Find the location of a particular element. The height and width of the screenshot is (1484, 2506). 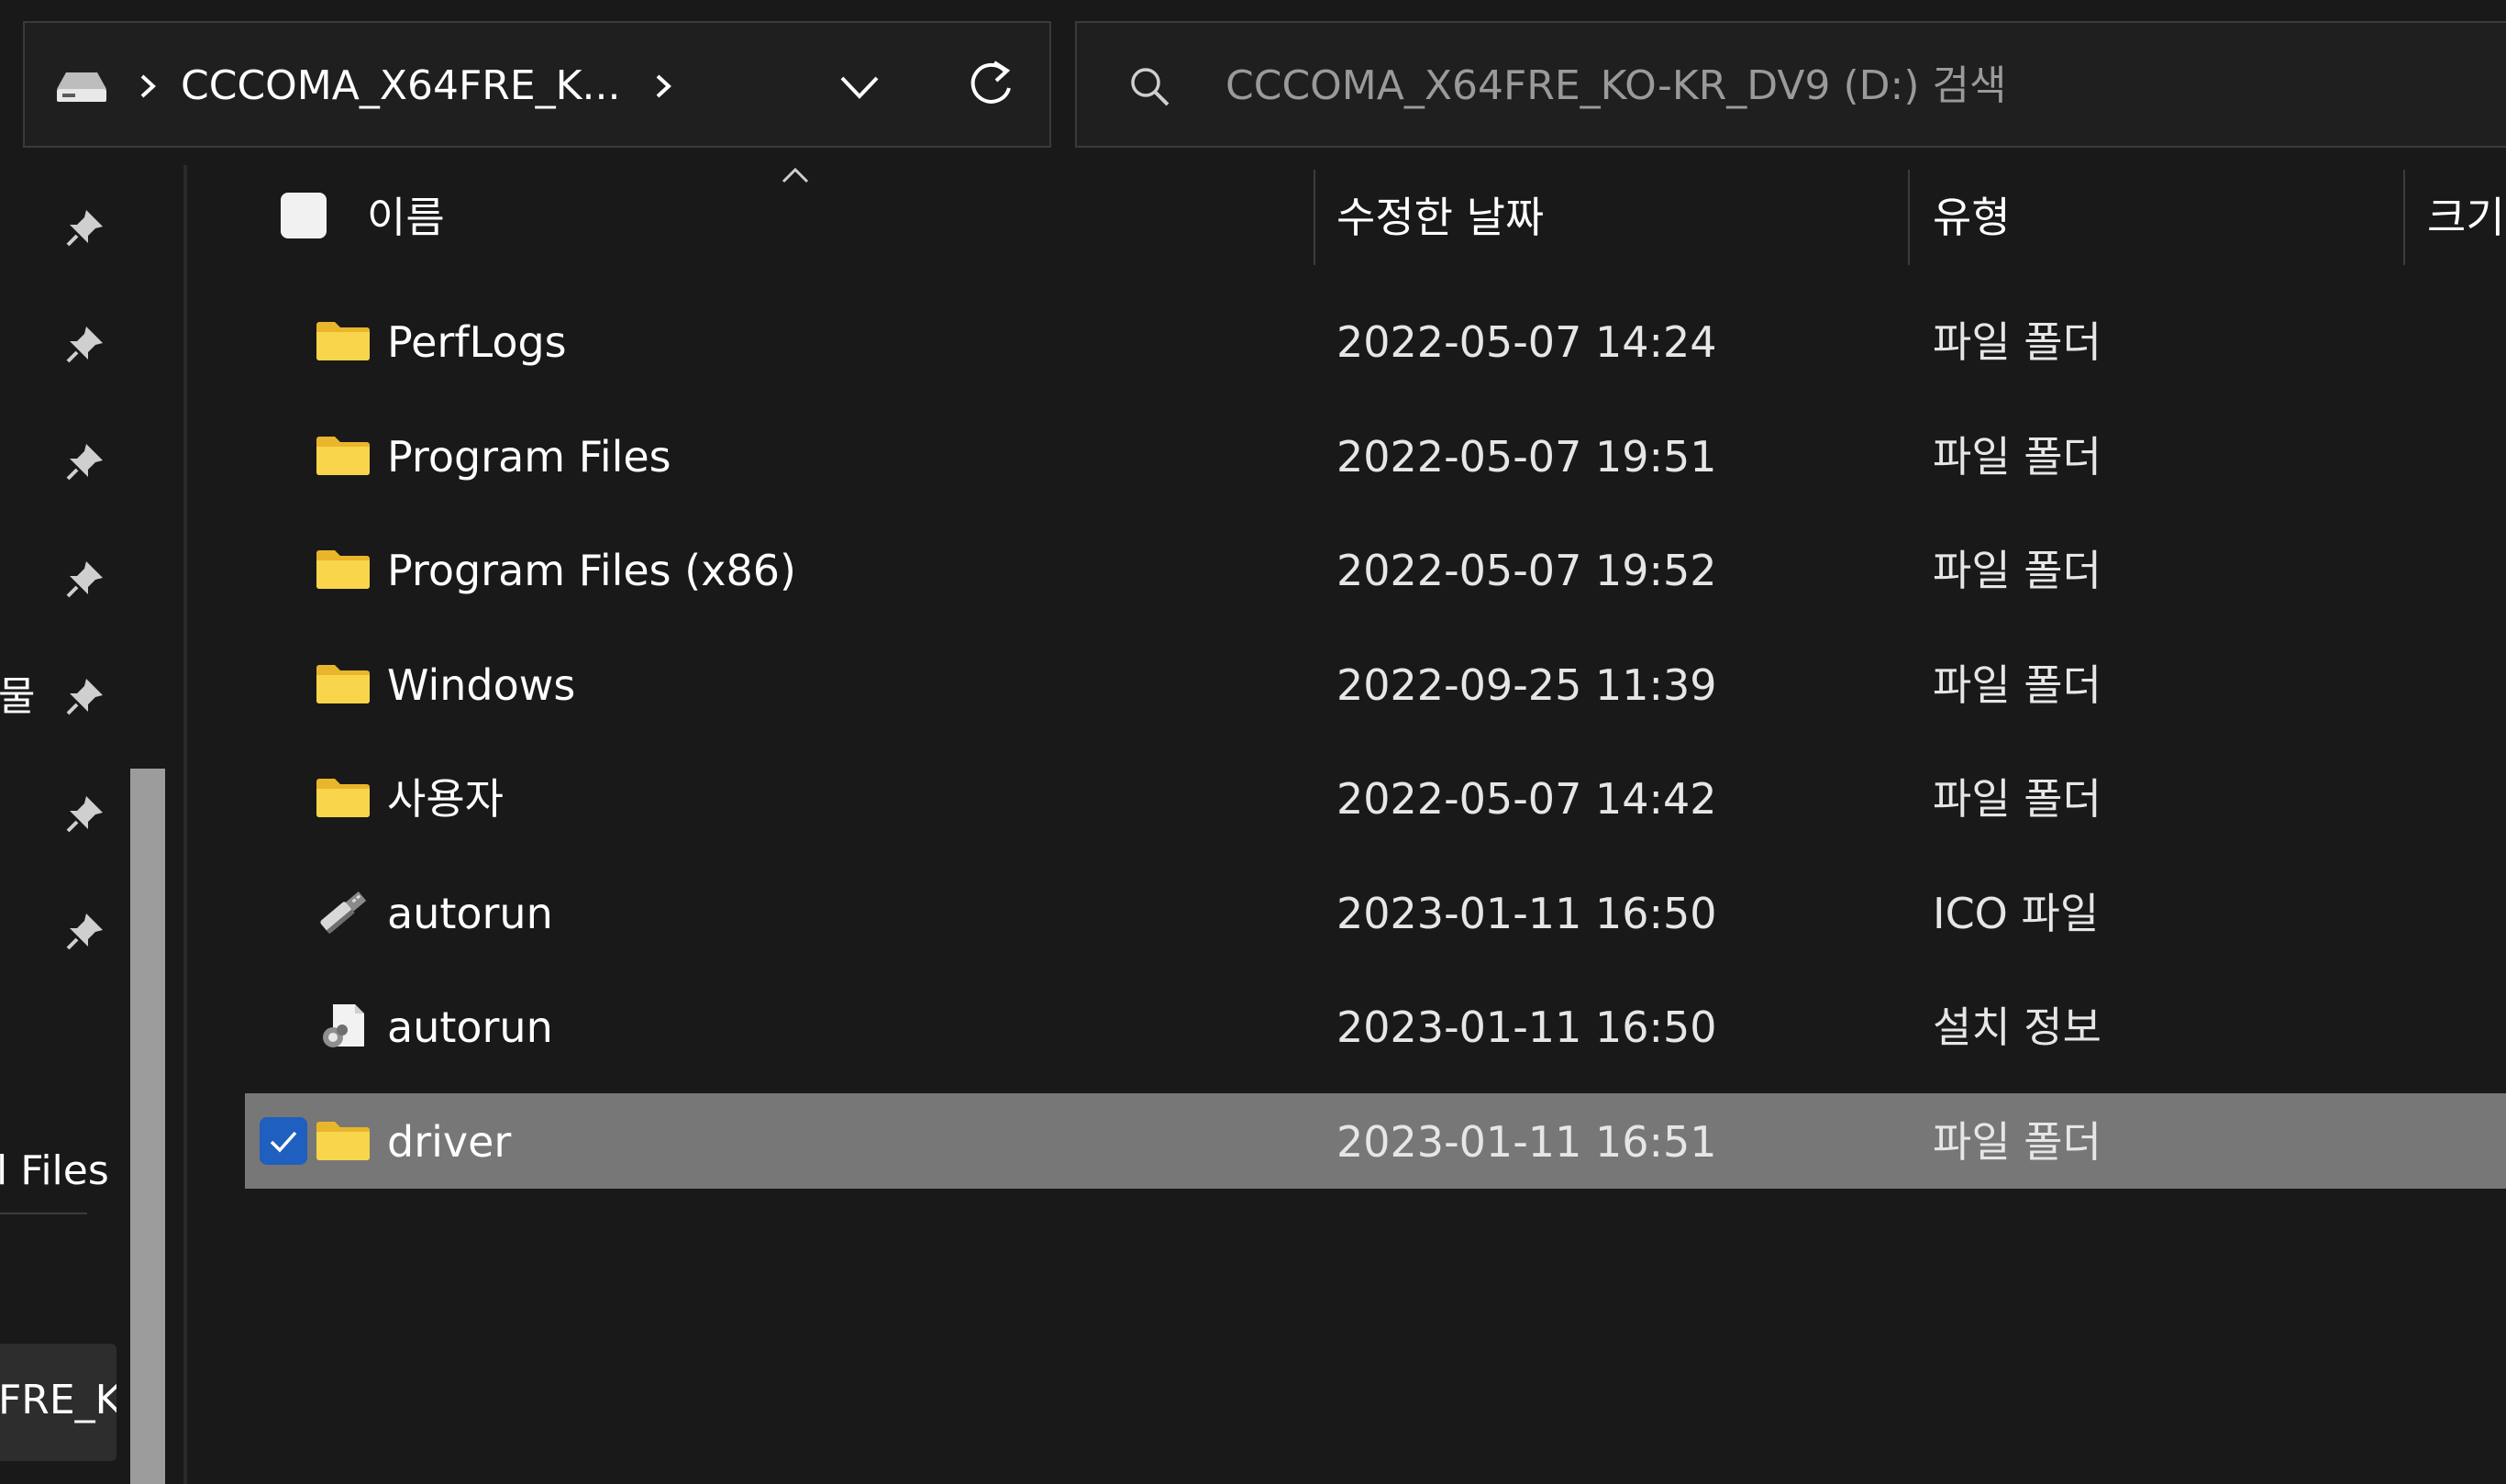

file-modified-date: 2022-09-25 11:39 is located at coordinates (1526, 685).